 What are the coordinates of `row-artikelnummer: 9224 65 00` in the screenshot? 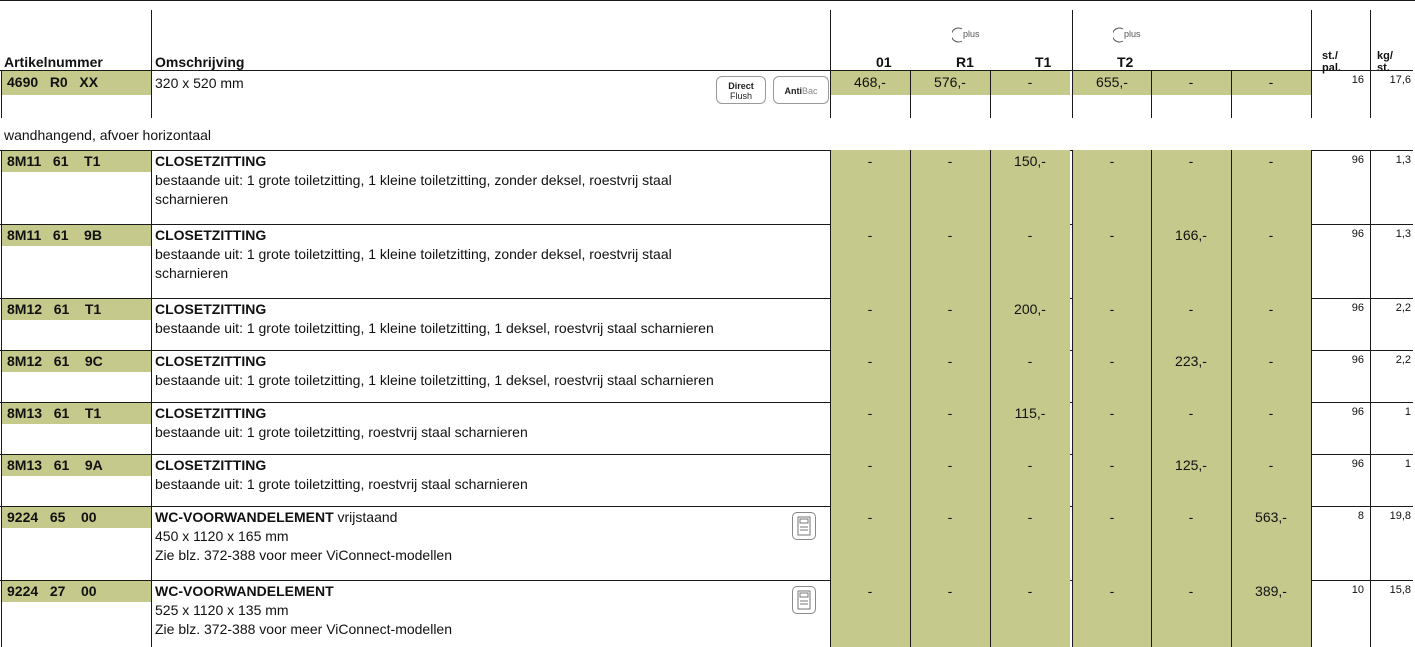 It's located at (52, 517).